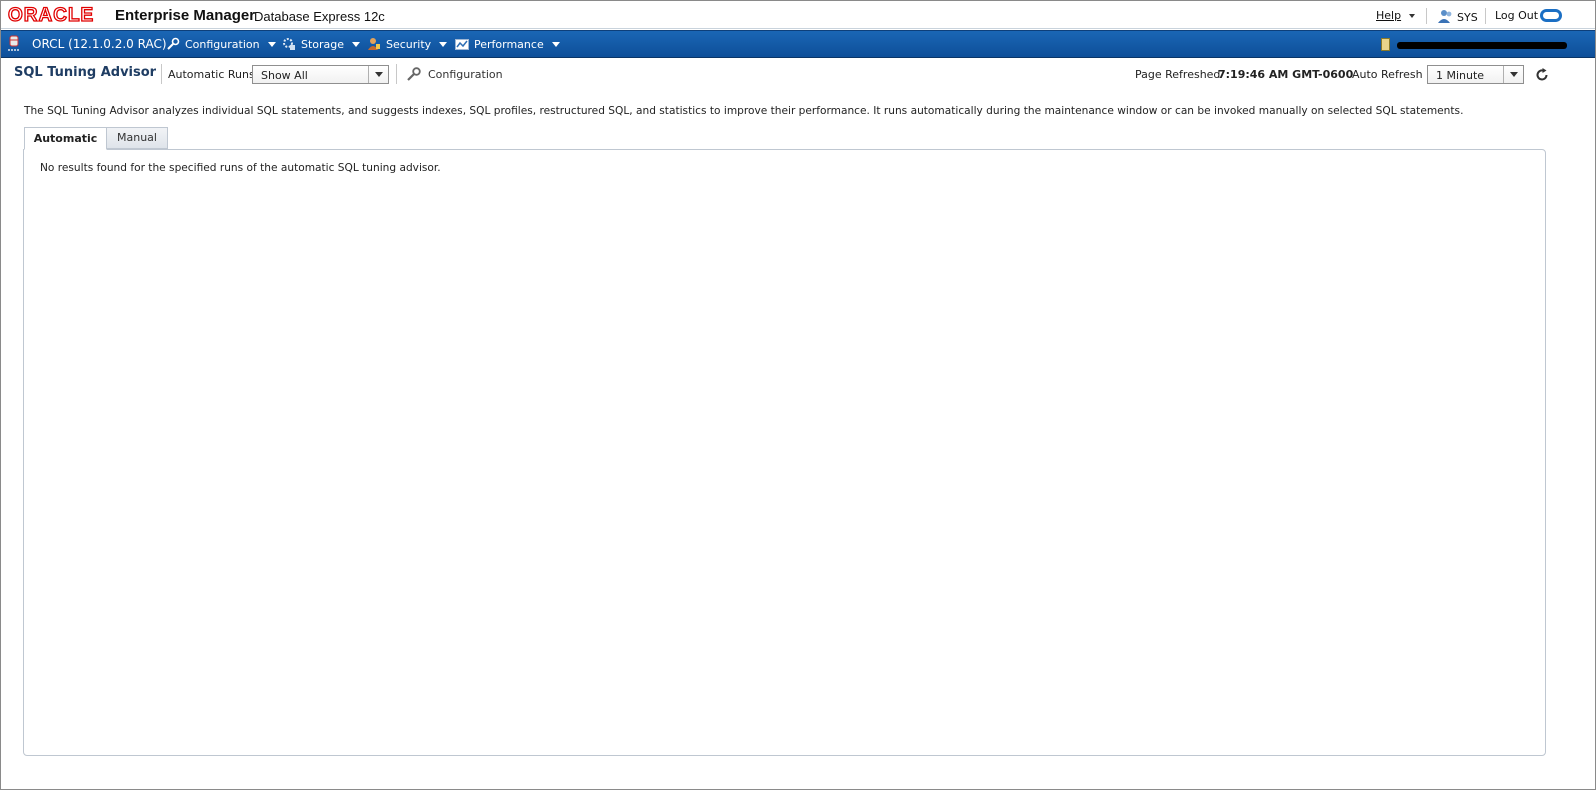 The height and width of the screenshot is (790, 1596). I want to click on tab-manual: Manual, so click(137, 138).